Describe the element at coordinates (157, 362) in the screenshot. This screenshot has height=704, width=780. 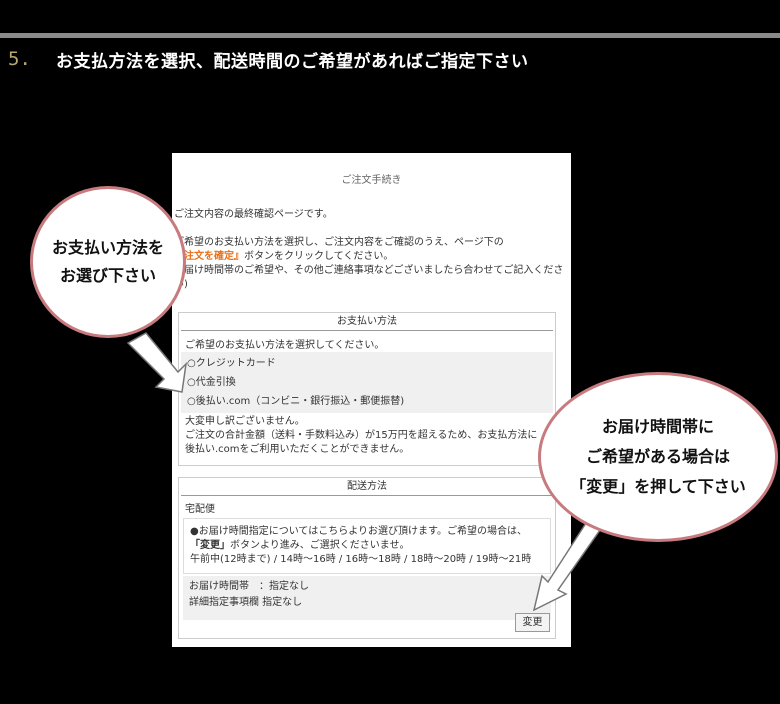
I see `left-arrow` at that location.